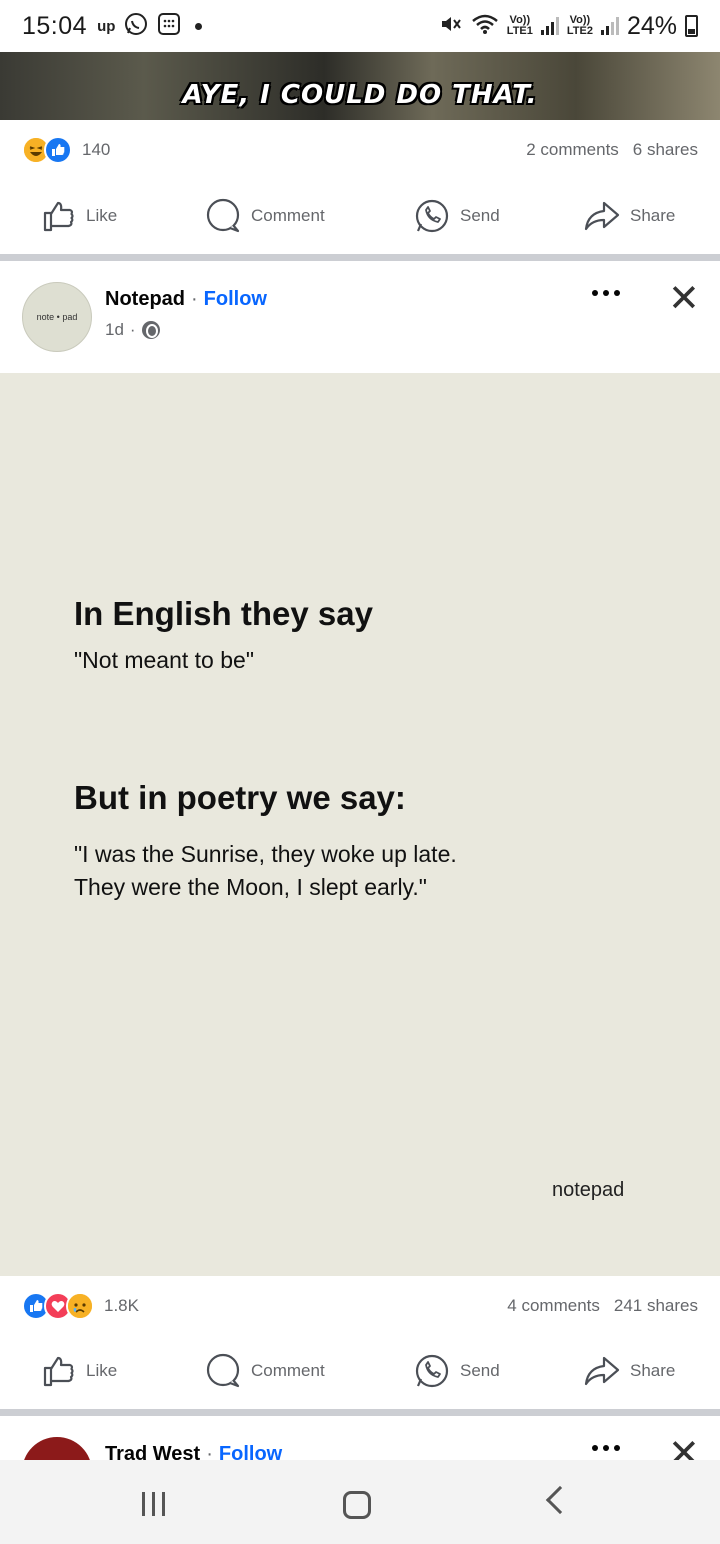  I want to click on previous-post-actions: Like Comment Send Share, so click(360, 216).